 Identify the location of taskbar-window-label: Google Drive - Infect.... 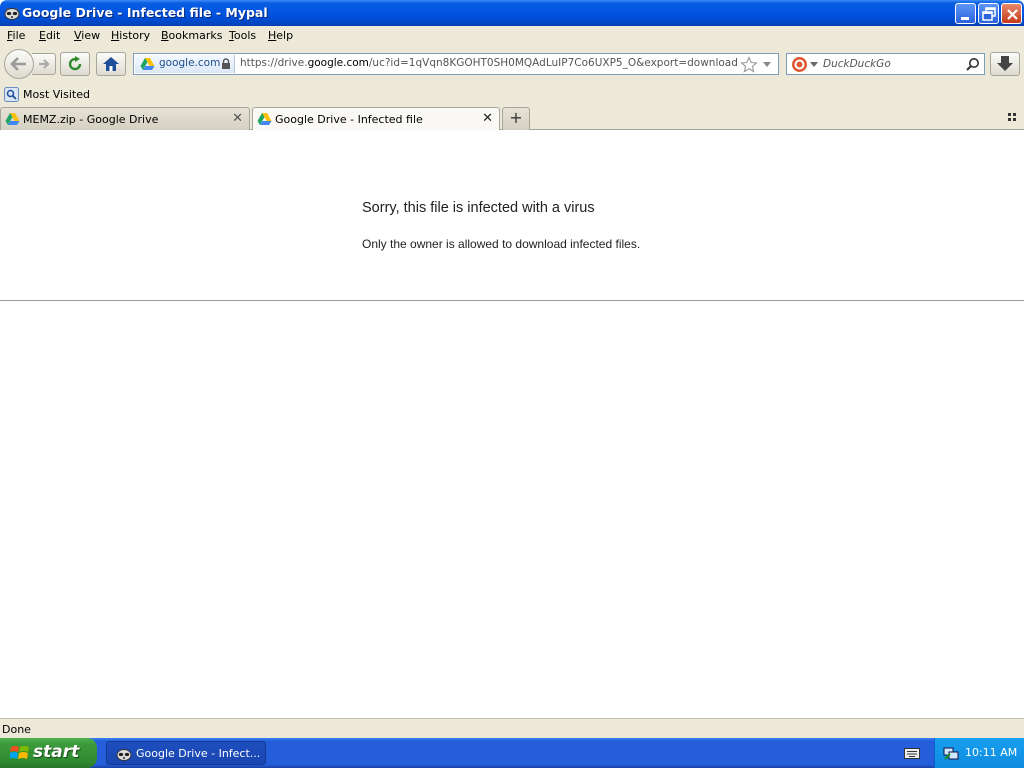
(198, 753).